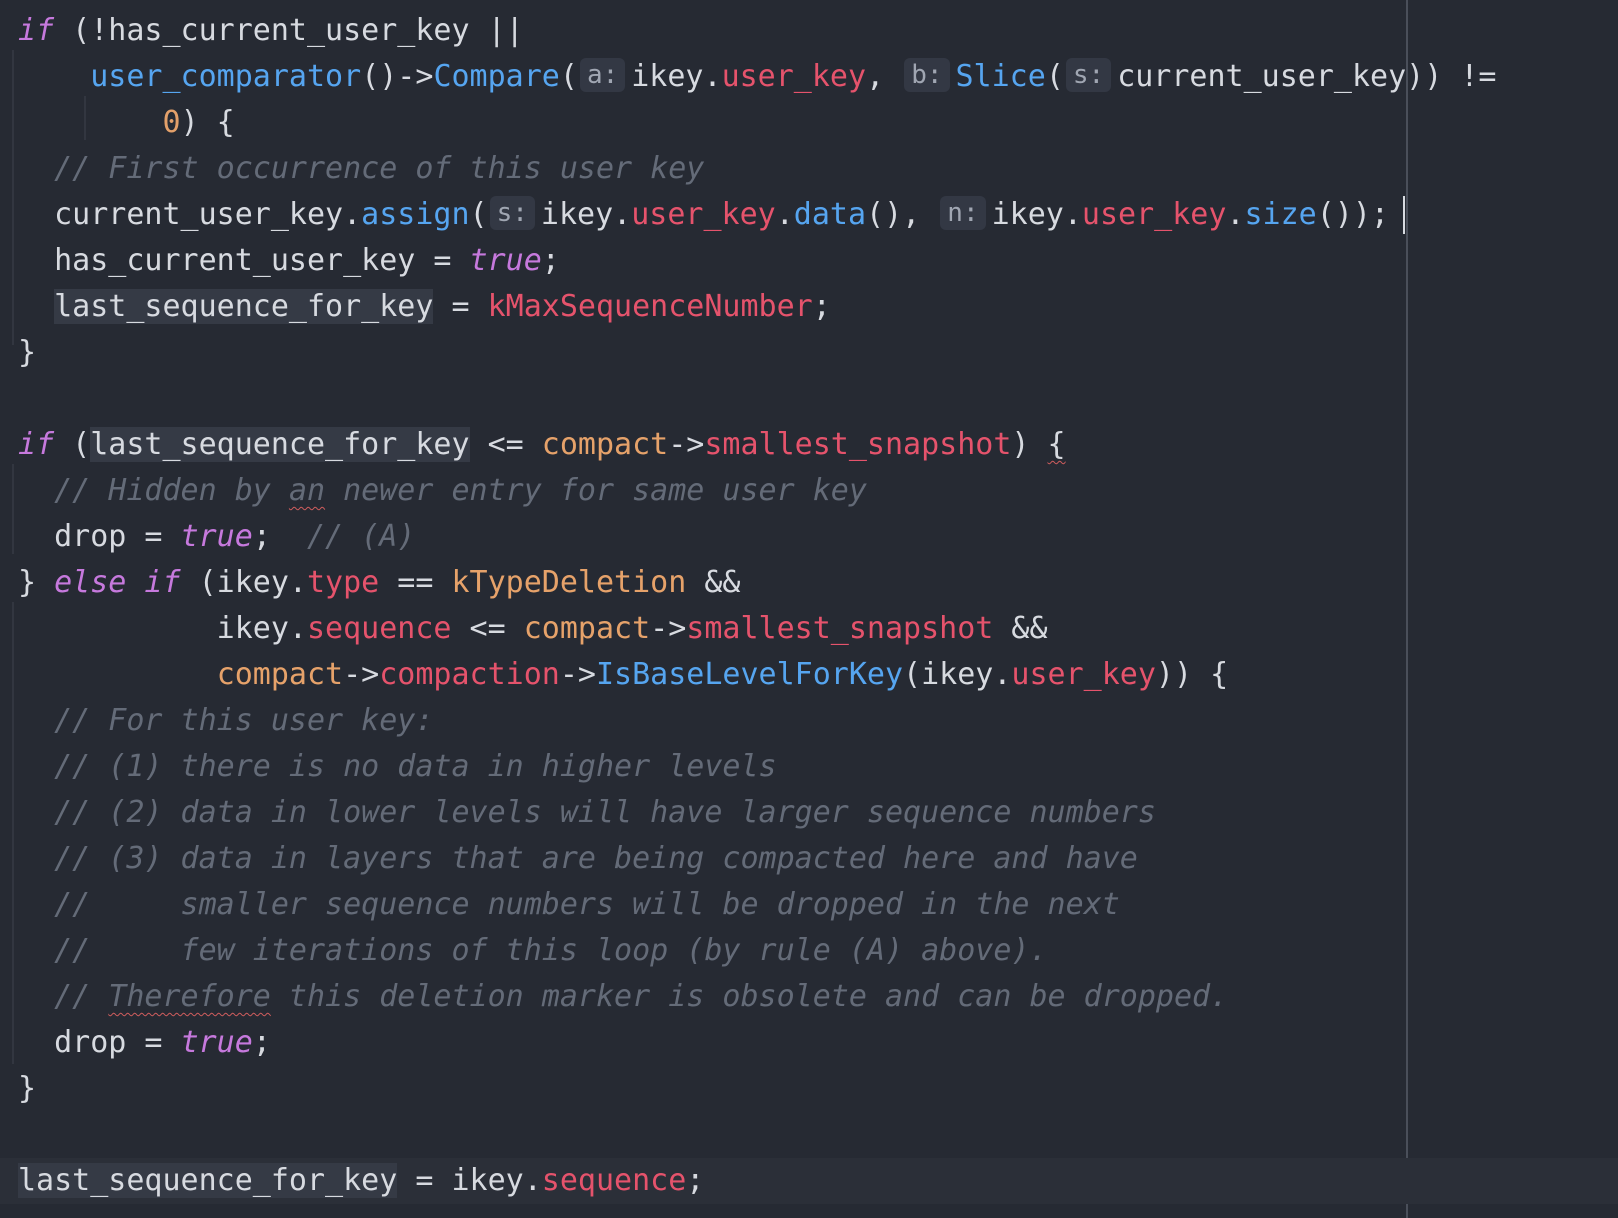 Image resolution: width=1618 pixels, height=1218 pixels. Describe the element at coordinates (569, 582) in the screenshot. I see `code-token: kTypeDeletion` at that location.